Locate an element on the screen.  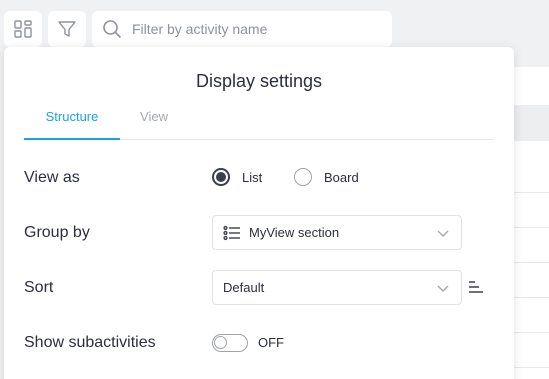
search-box is located at coordinates (242, 29).